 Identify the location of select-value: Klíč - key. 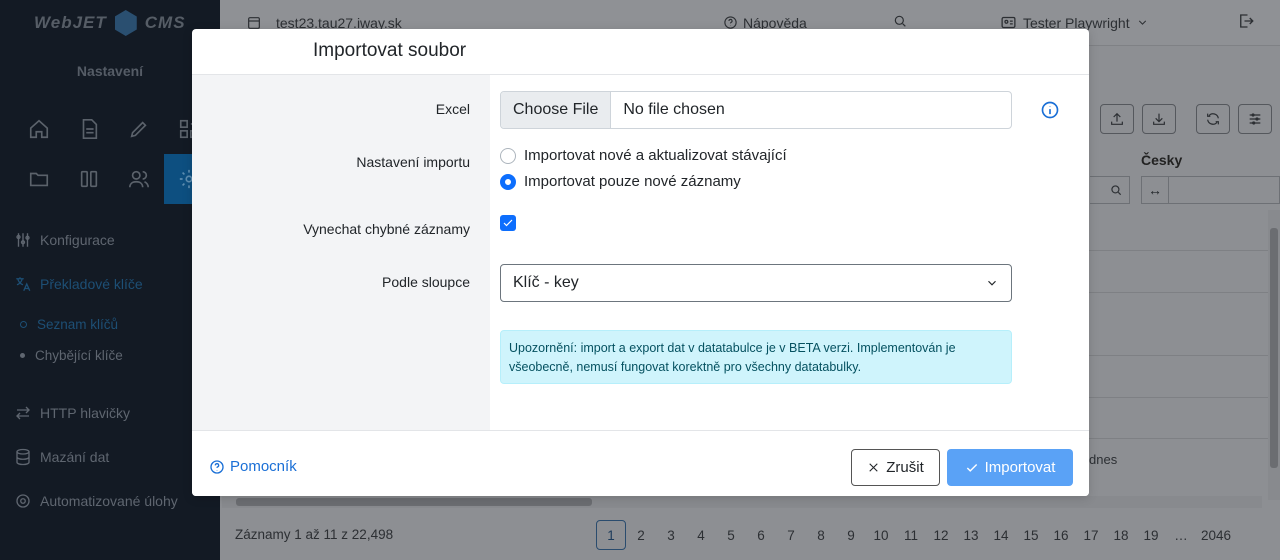
(546, 282).